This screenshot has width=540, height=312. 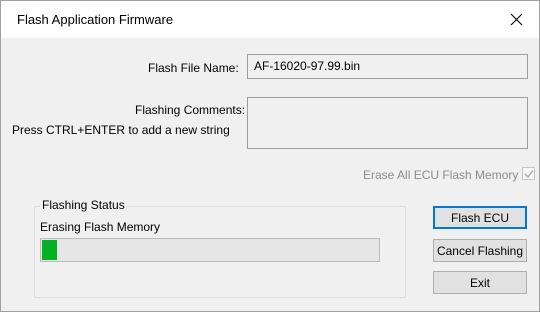 I want to click on check-icon, so click(x=529, y=174).